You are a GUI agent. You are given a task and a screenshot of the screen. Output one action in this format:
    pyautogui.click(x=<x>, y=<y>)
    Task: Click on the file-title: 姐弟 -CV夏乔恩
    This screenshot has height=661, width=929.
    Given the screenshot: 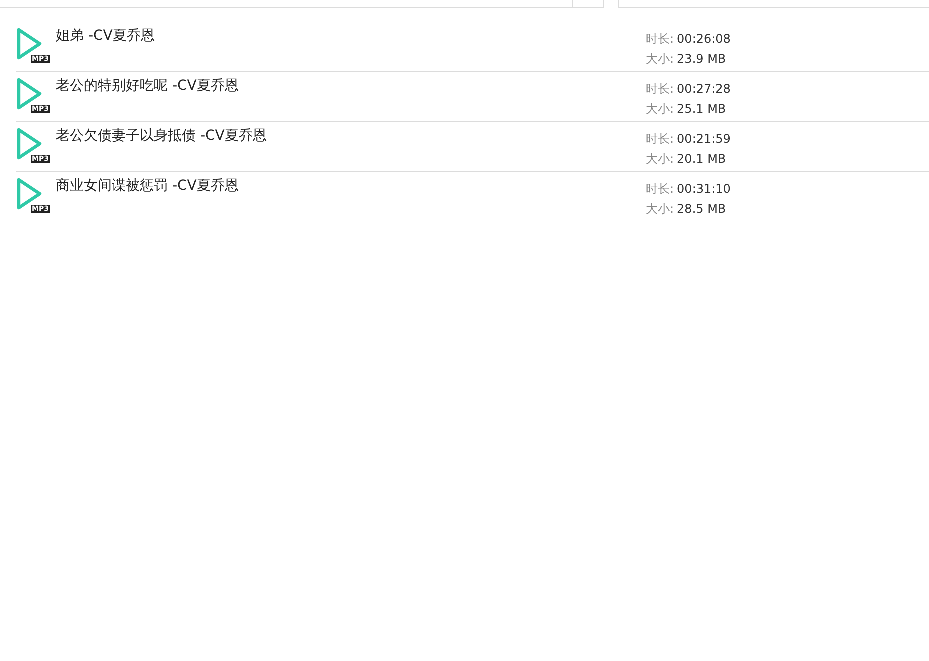 What is the action you would take?
    pyautogui.click(x=106, y=36)
    